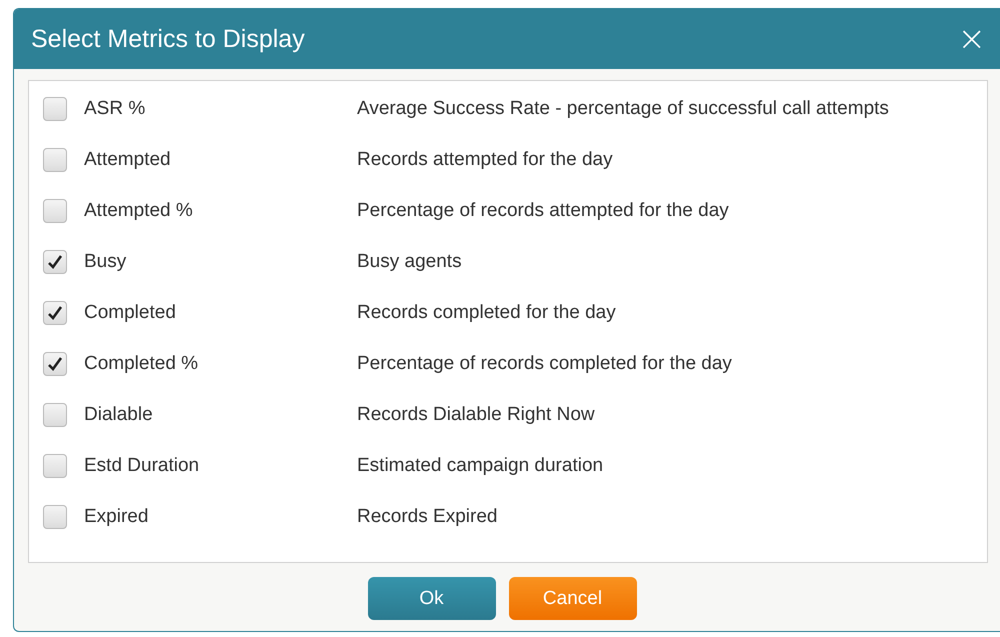  I want to click on metric-description: Records Dialable Right Now, so click(476, 415).